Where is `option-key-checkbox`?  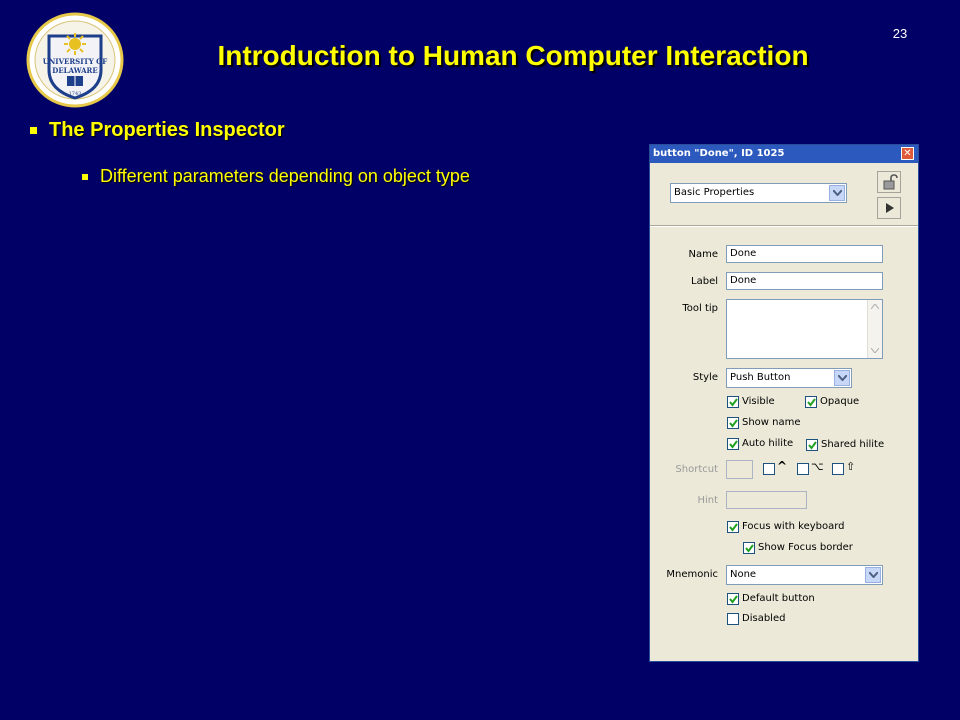 option-key-checkbox is located at coordinates (803, 469).